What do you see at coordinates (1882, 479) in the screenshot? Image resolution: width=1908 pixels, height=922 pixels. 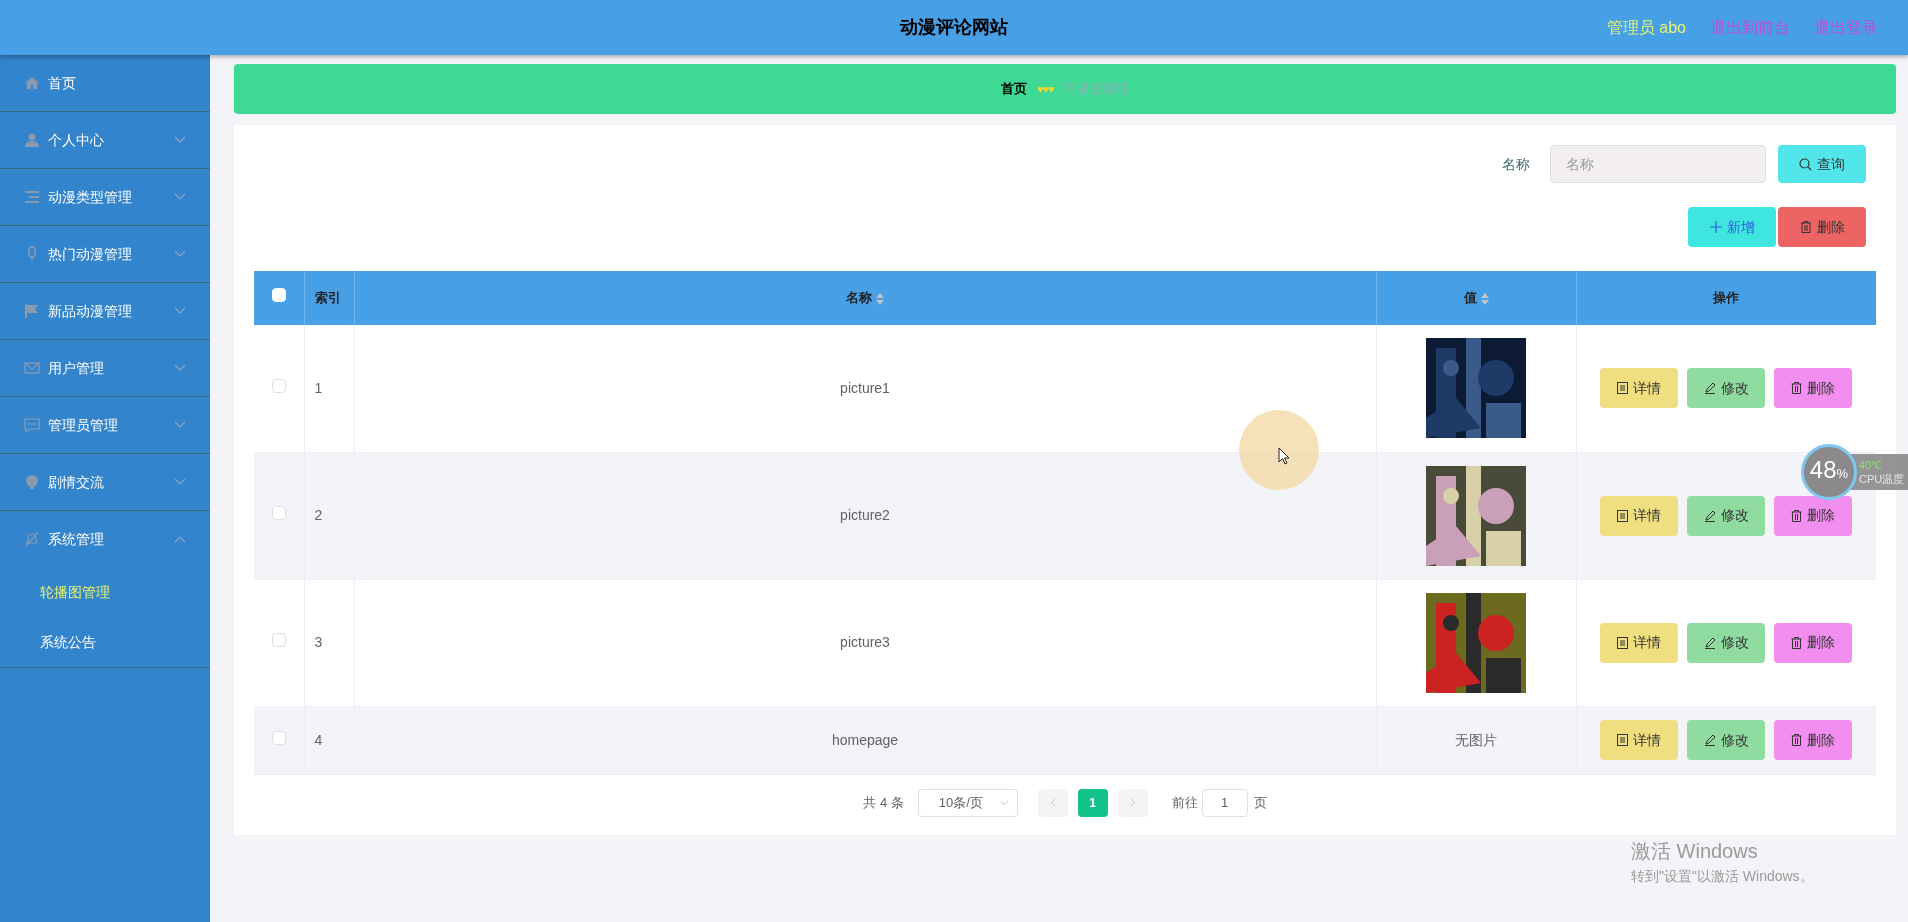 I see `cpu-caption: CPU温度` at bounding box center [1882, 479].